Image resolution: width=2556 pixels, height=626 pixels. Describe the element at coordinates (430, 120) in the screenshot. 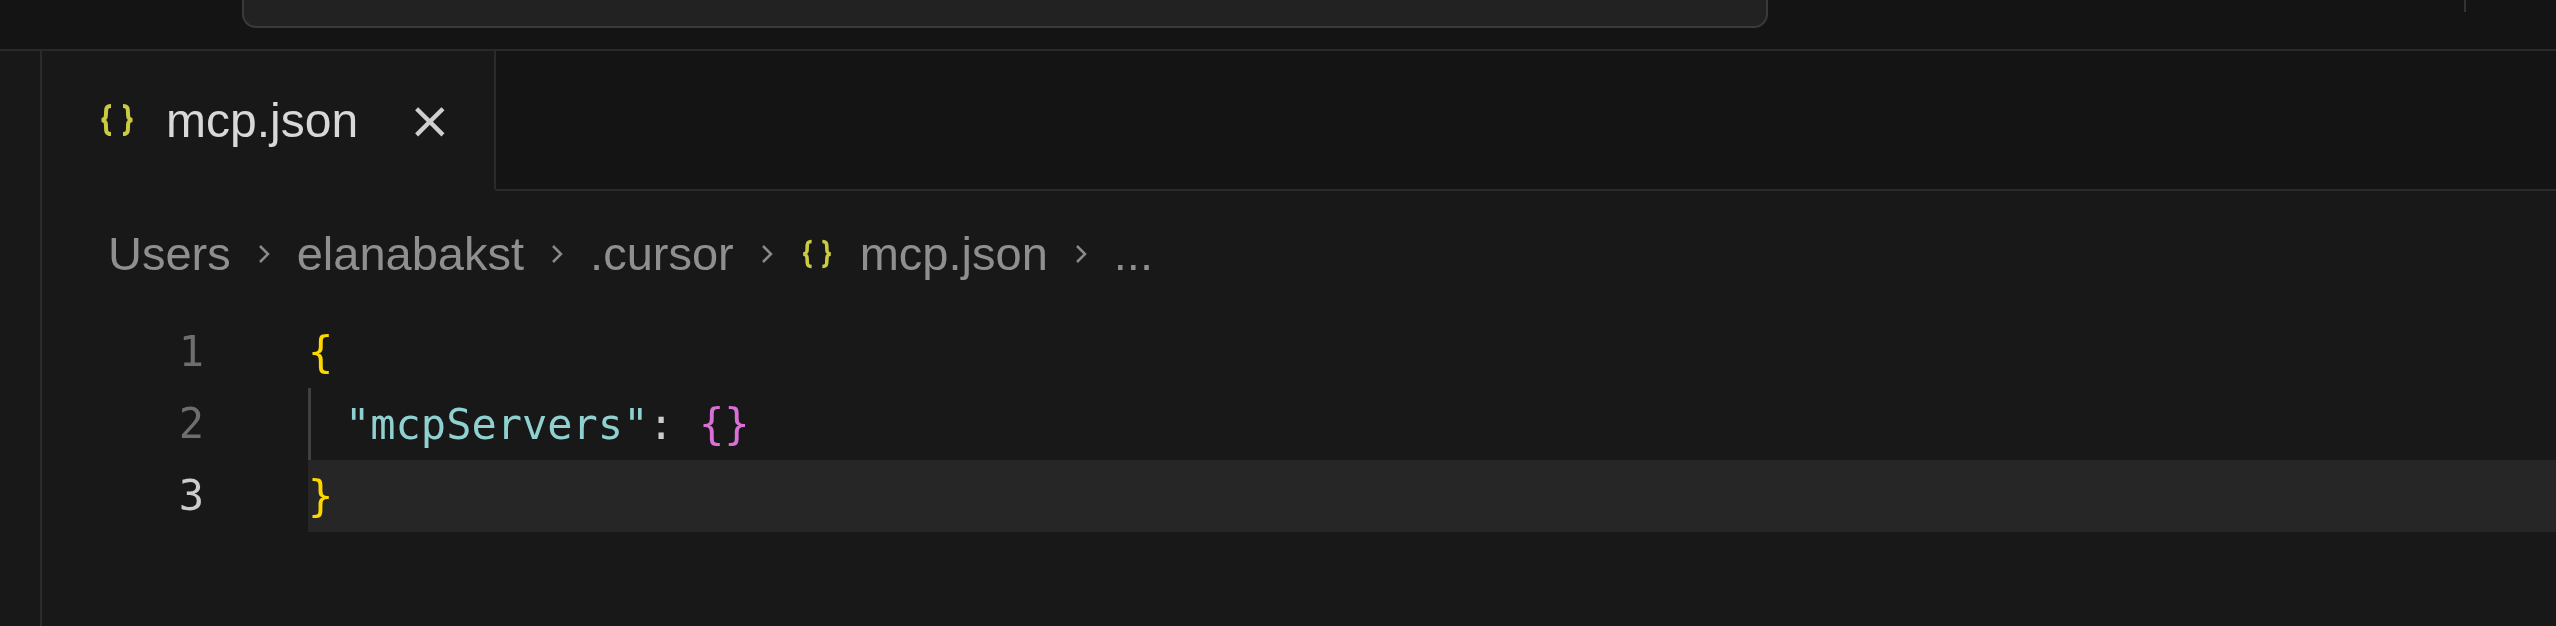

I see `close-button: ×` at that location.